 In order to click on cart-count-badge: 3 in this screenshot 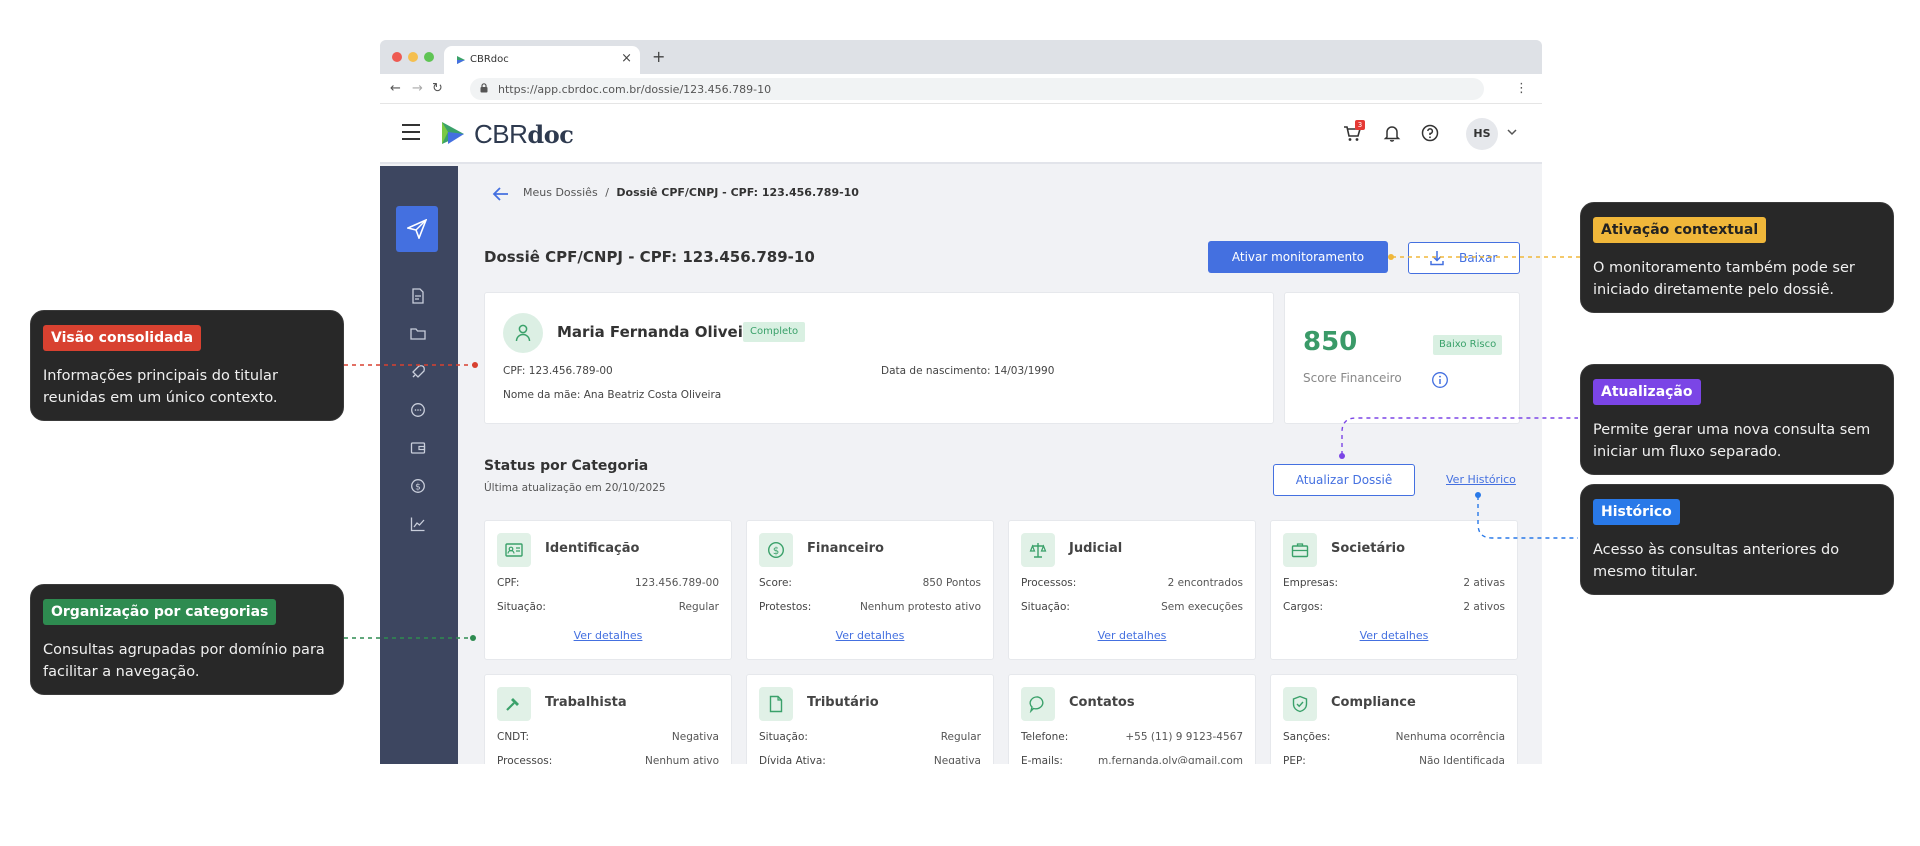, I will do `click(1360, 125)`.